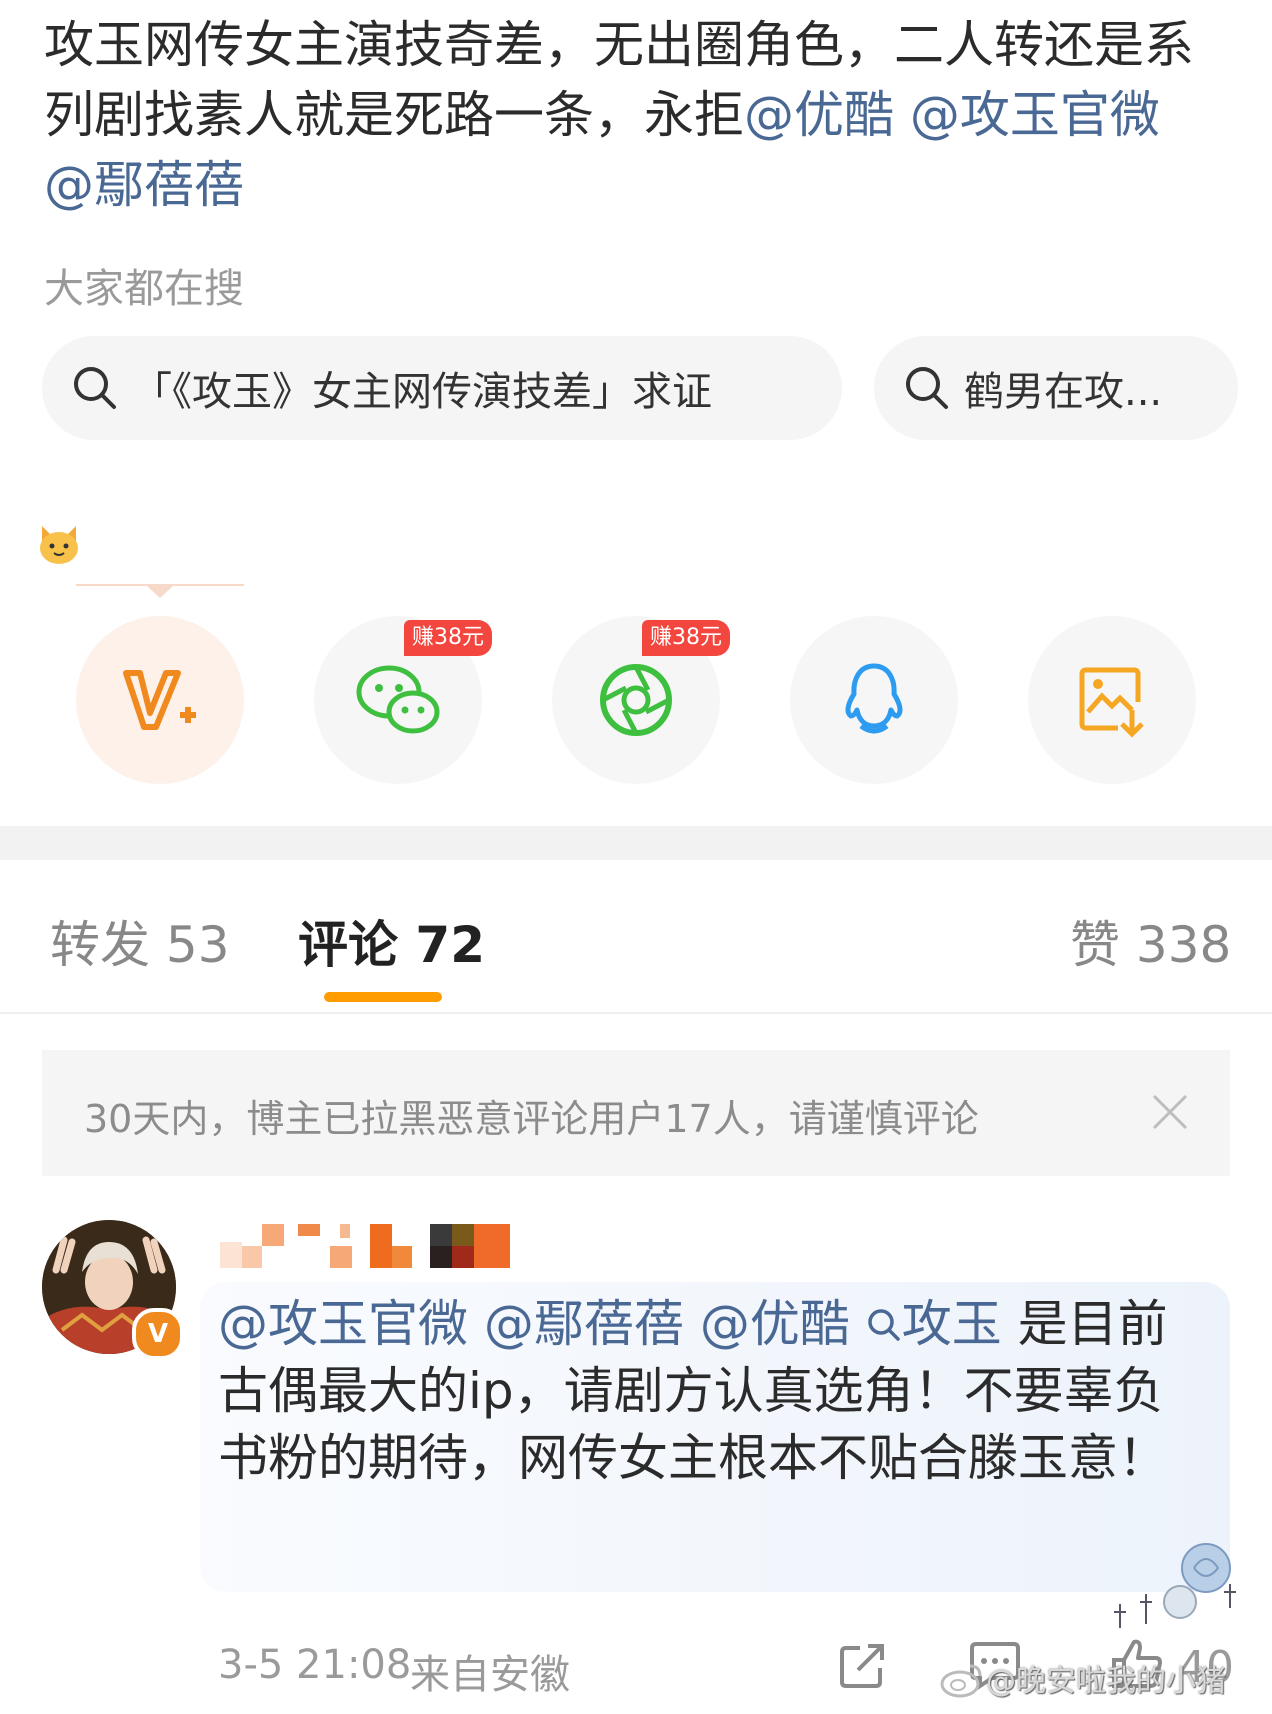  Describe the element at coordinates (490, 1675) in the screenshot. I see `comment-location: 来自安徽` at that location.